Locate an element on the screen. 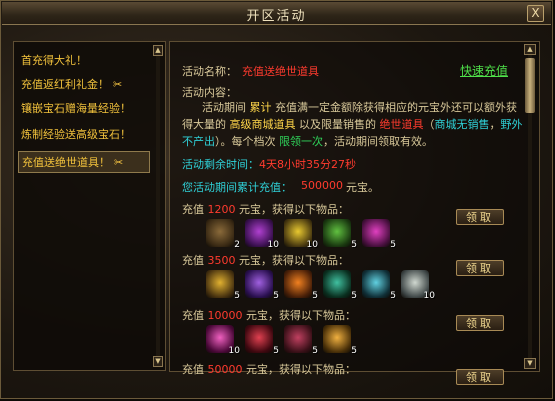  star-wand-icon: 10 is located at coordinates (301, 234).